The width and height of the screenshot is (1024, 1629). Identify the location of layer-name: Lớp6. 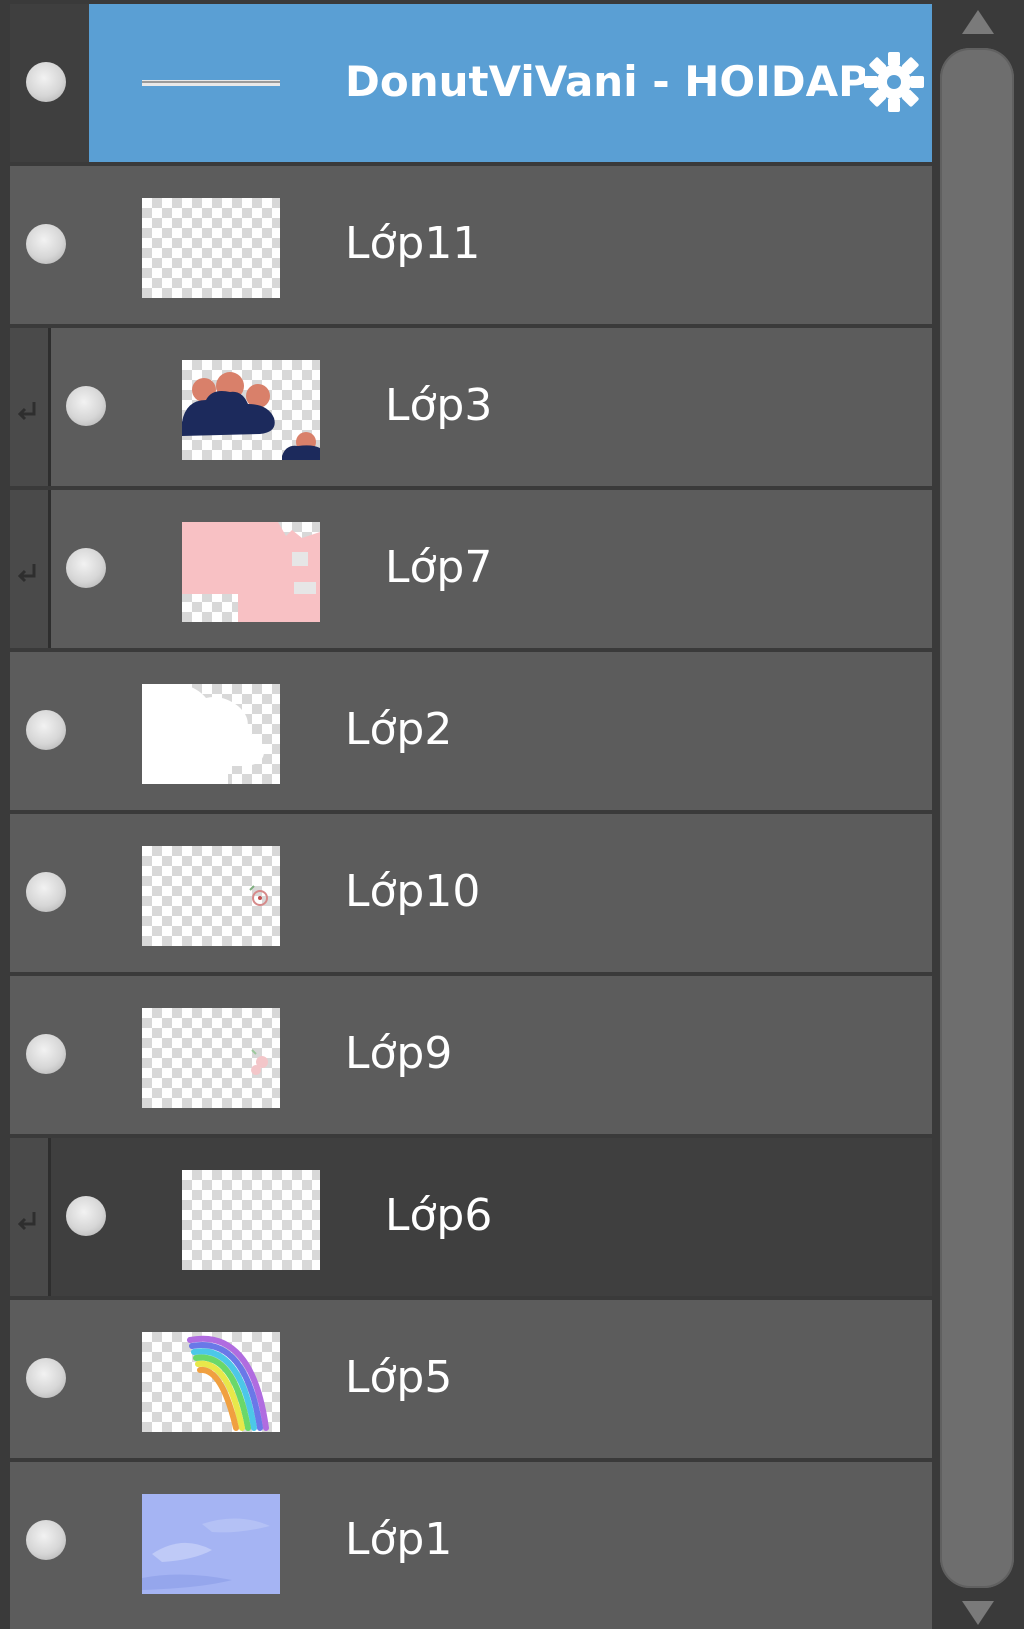
(439, 1215).